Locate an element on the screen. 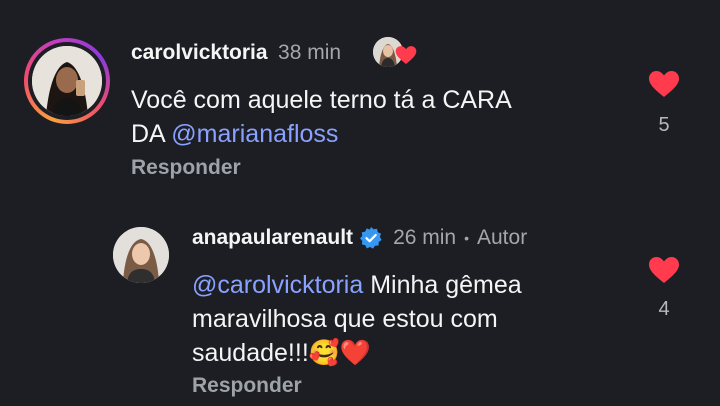 This screenshot has height=406, width=720. comment-username: carolvicktoria is located at coordinates (199, 52).